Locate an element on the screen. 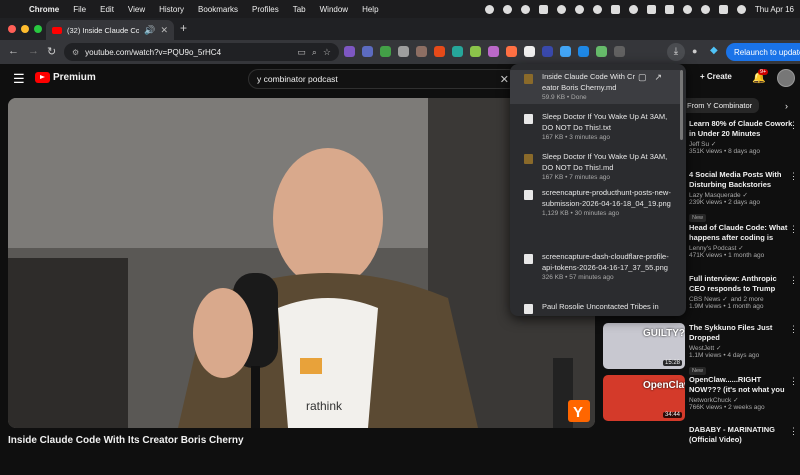  extensions-puzzle-icon is located at coordinates (619, 51).